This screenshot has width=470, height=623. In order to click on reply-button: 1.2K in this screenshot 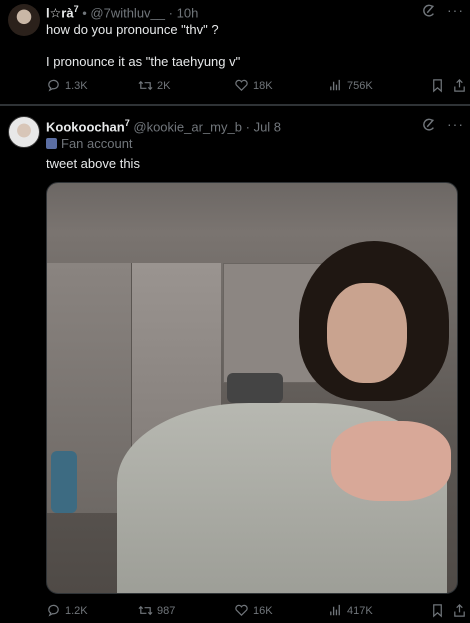, I will do `click(67, 610)`.